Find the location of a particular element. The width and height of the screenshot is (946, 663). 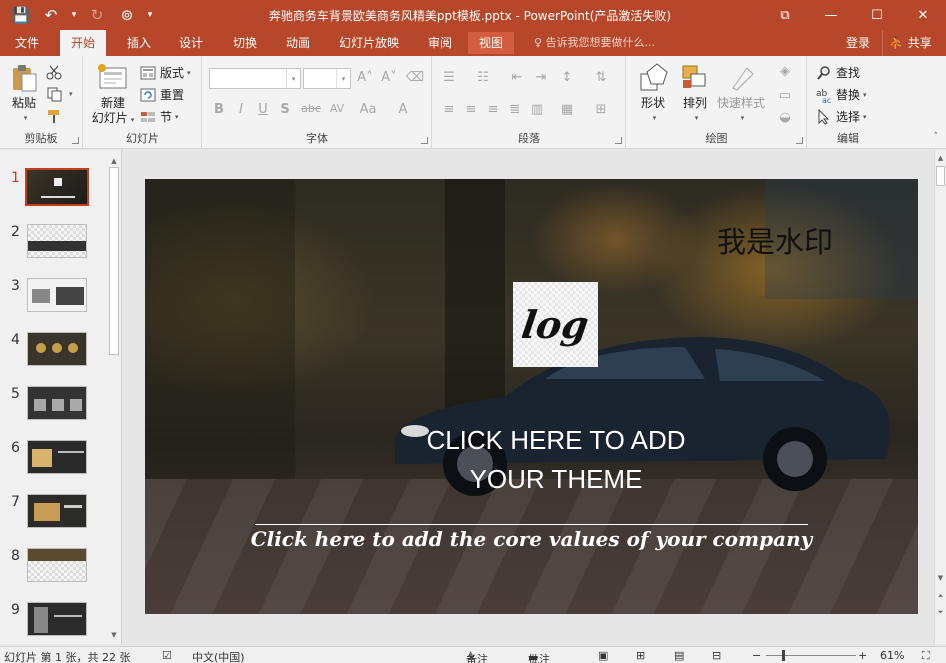

find-button: 查找 is located at coordinates (838, 72).